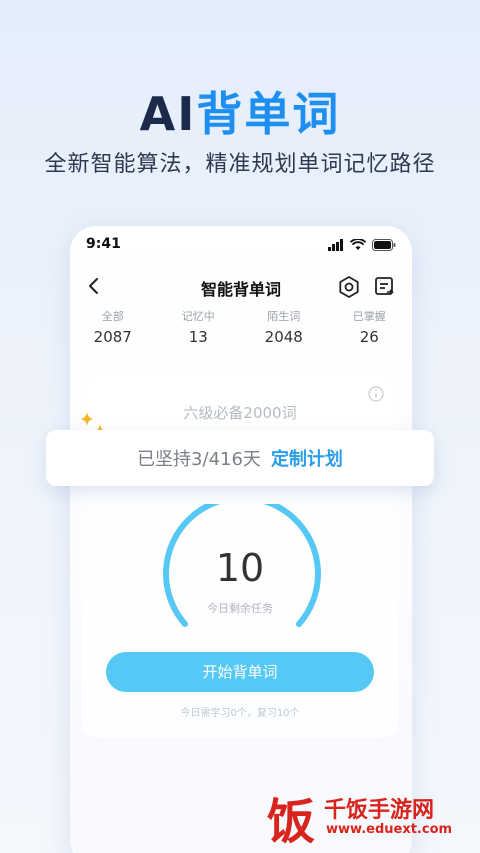 This screenshot has width=480, height=853. I want to click on stat-value: 13, so click(198, 337).